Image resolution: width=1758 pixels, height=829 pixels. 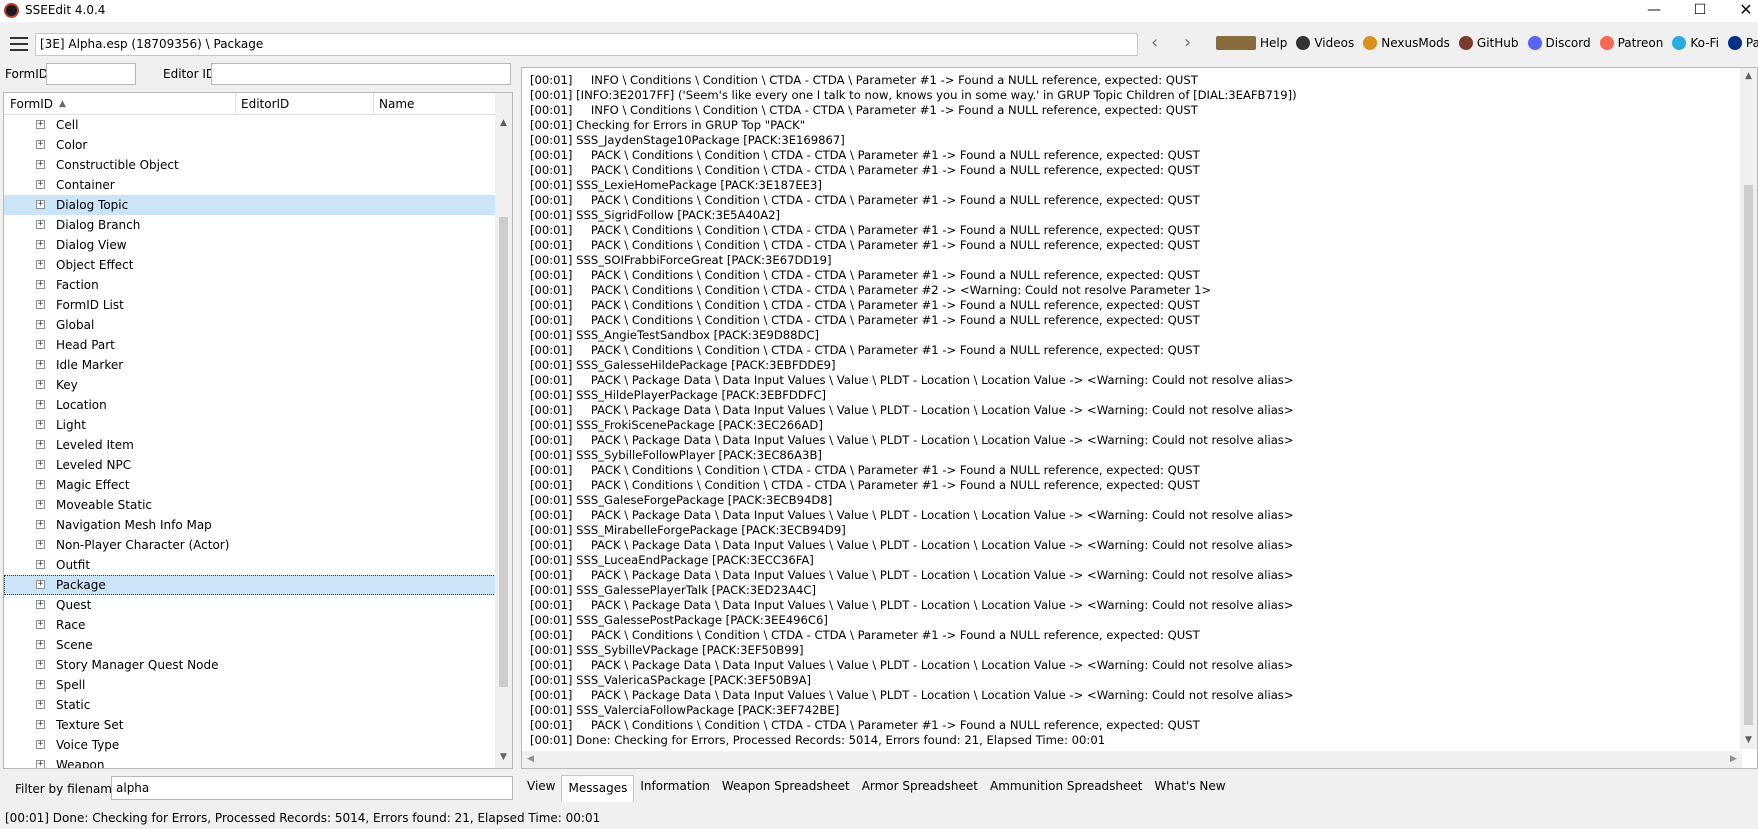 I want to click on tree-item-cell: + Cell, so click(x=250, y=125).